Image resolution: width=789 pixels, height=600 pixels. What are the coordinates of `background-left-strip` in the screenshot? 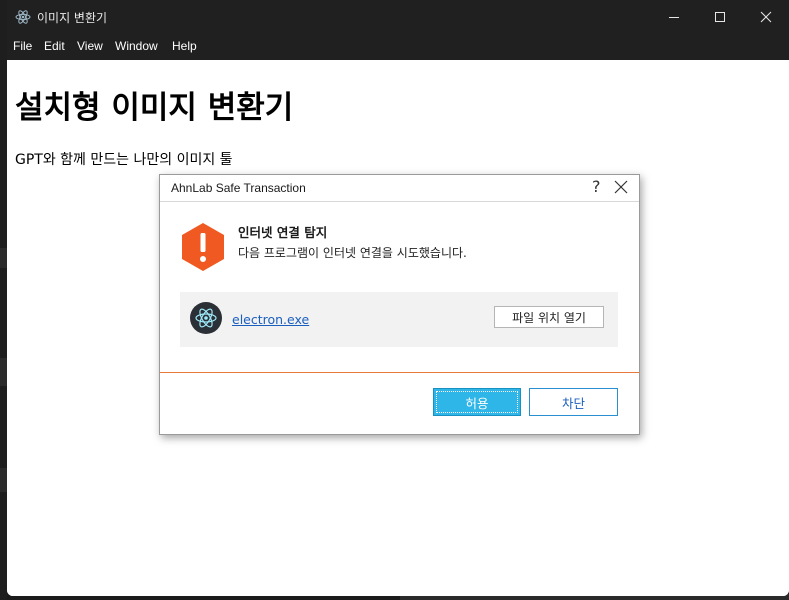 It's located at (3, 300).